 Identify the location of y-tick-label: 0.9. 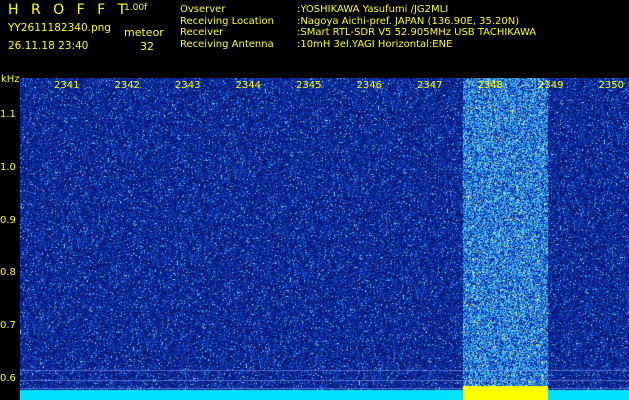
(8, 220).